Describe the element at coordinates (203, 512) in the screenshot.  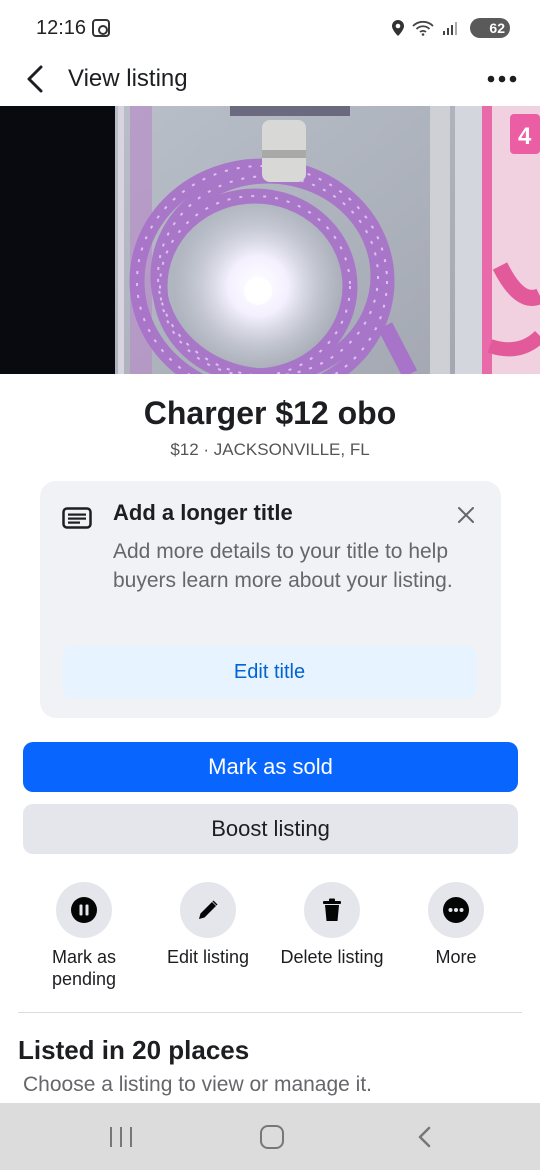
I see `tip-title: Add a longer title` at that location.